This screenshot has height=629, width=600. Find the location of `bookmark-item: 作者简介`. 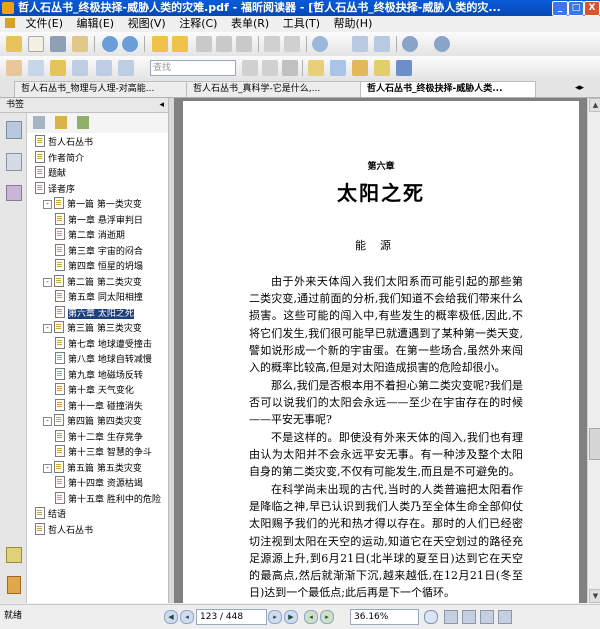

bookmark-item: 作者简介 is located at coordinates (59, 157).